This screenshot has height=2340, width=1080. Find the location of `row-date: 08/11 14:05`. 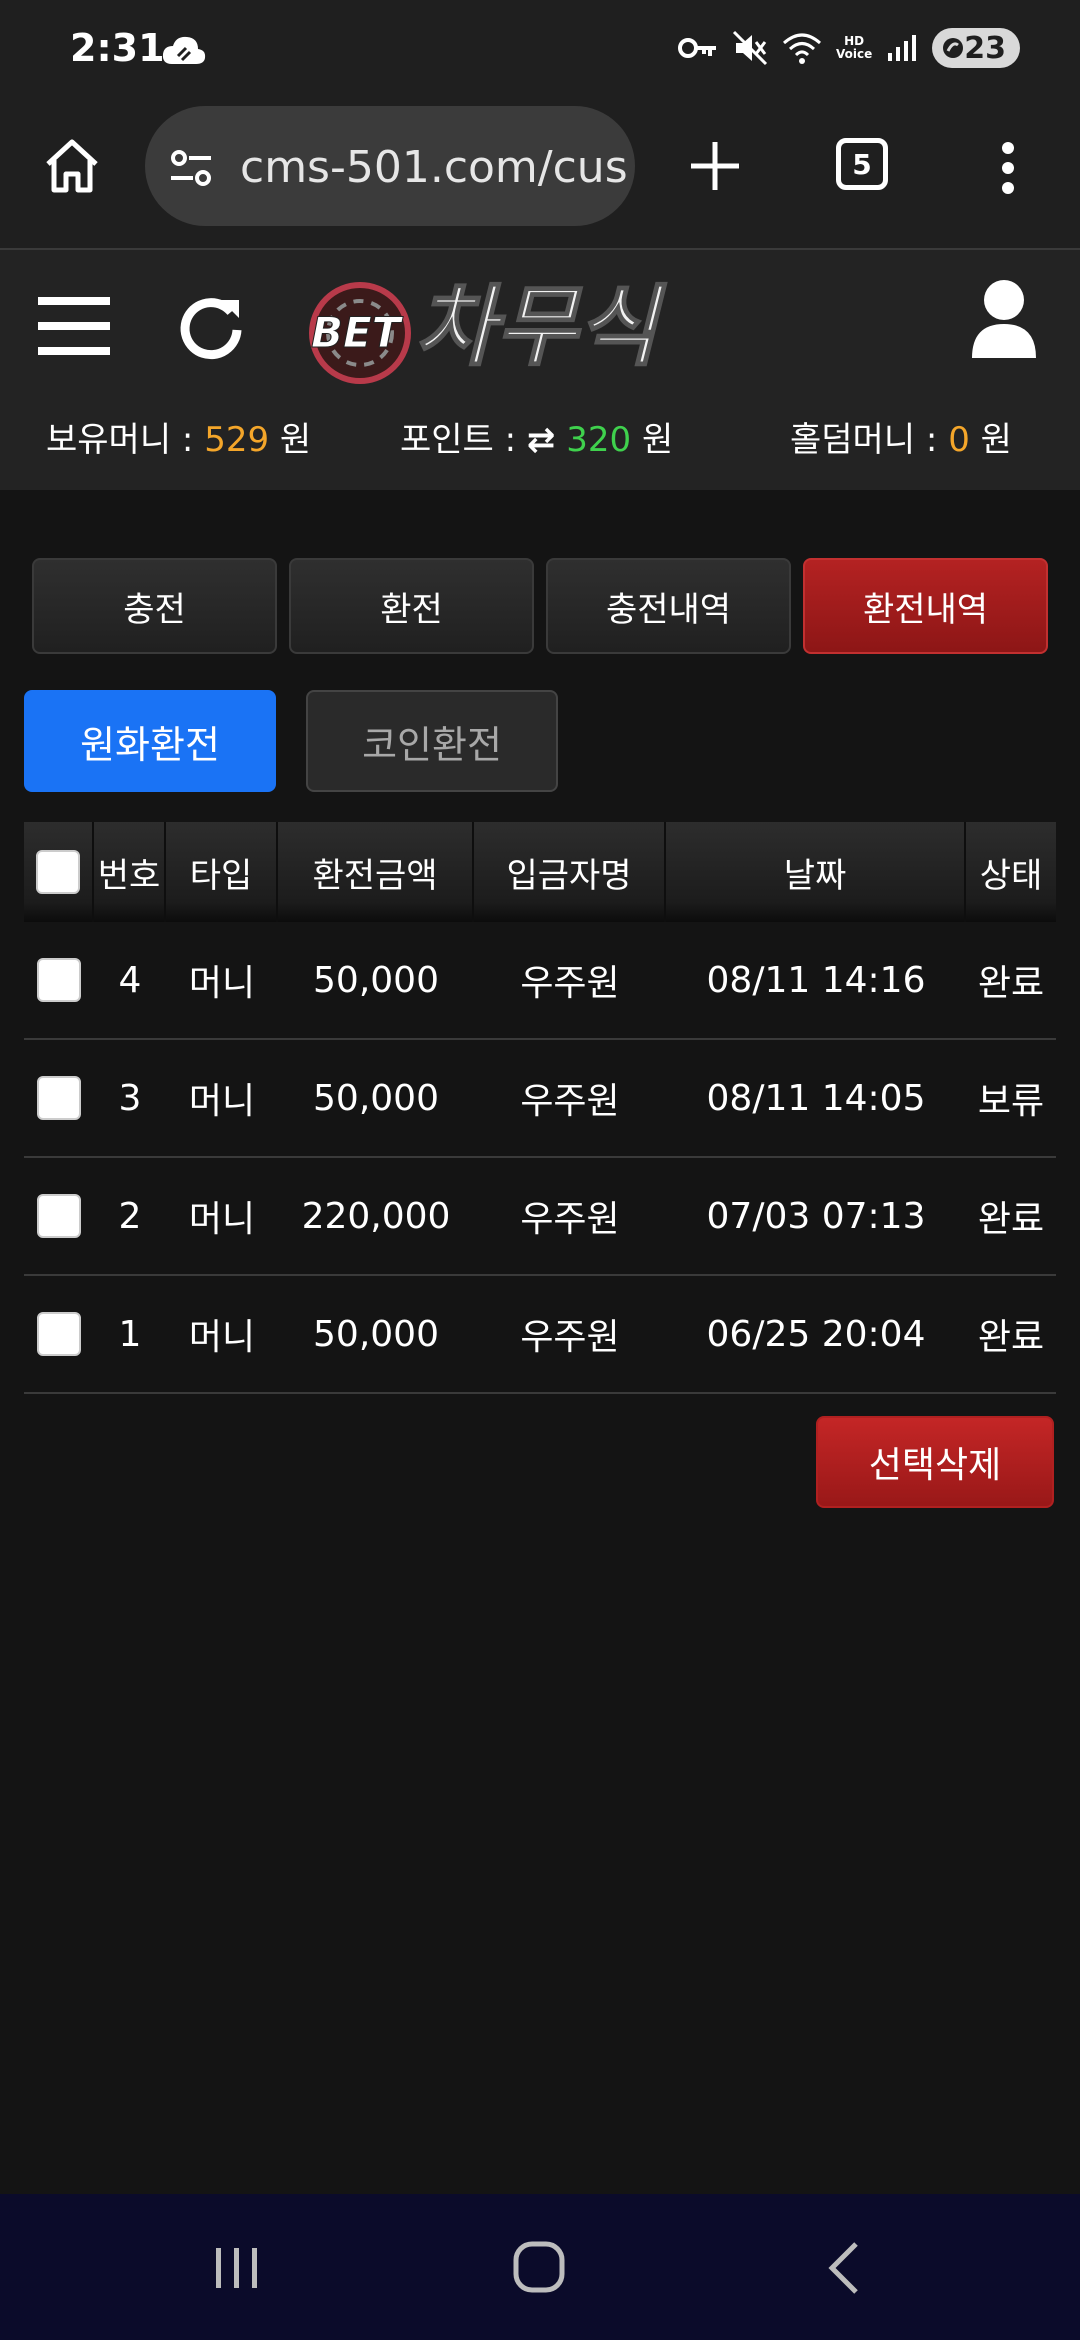

row-date: 08/11 14:05 is located at coordinates (816, 1098).